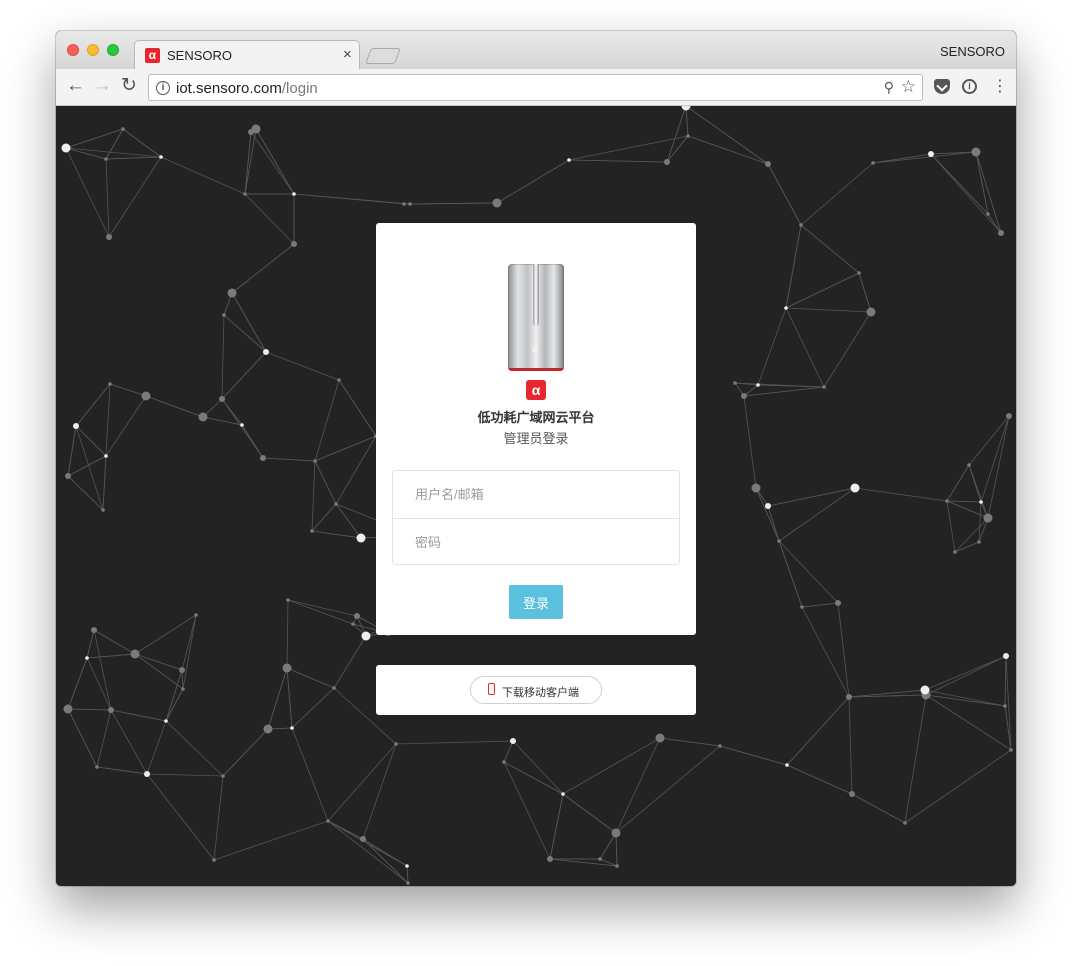  What do you see at coordinates (93, 50) in the screenshot?
I see `window-minimize-button` at bounding box center [93, 50].